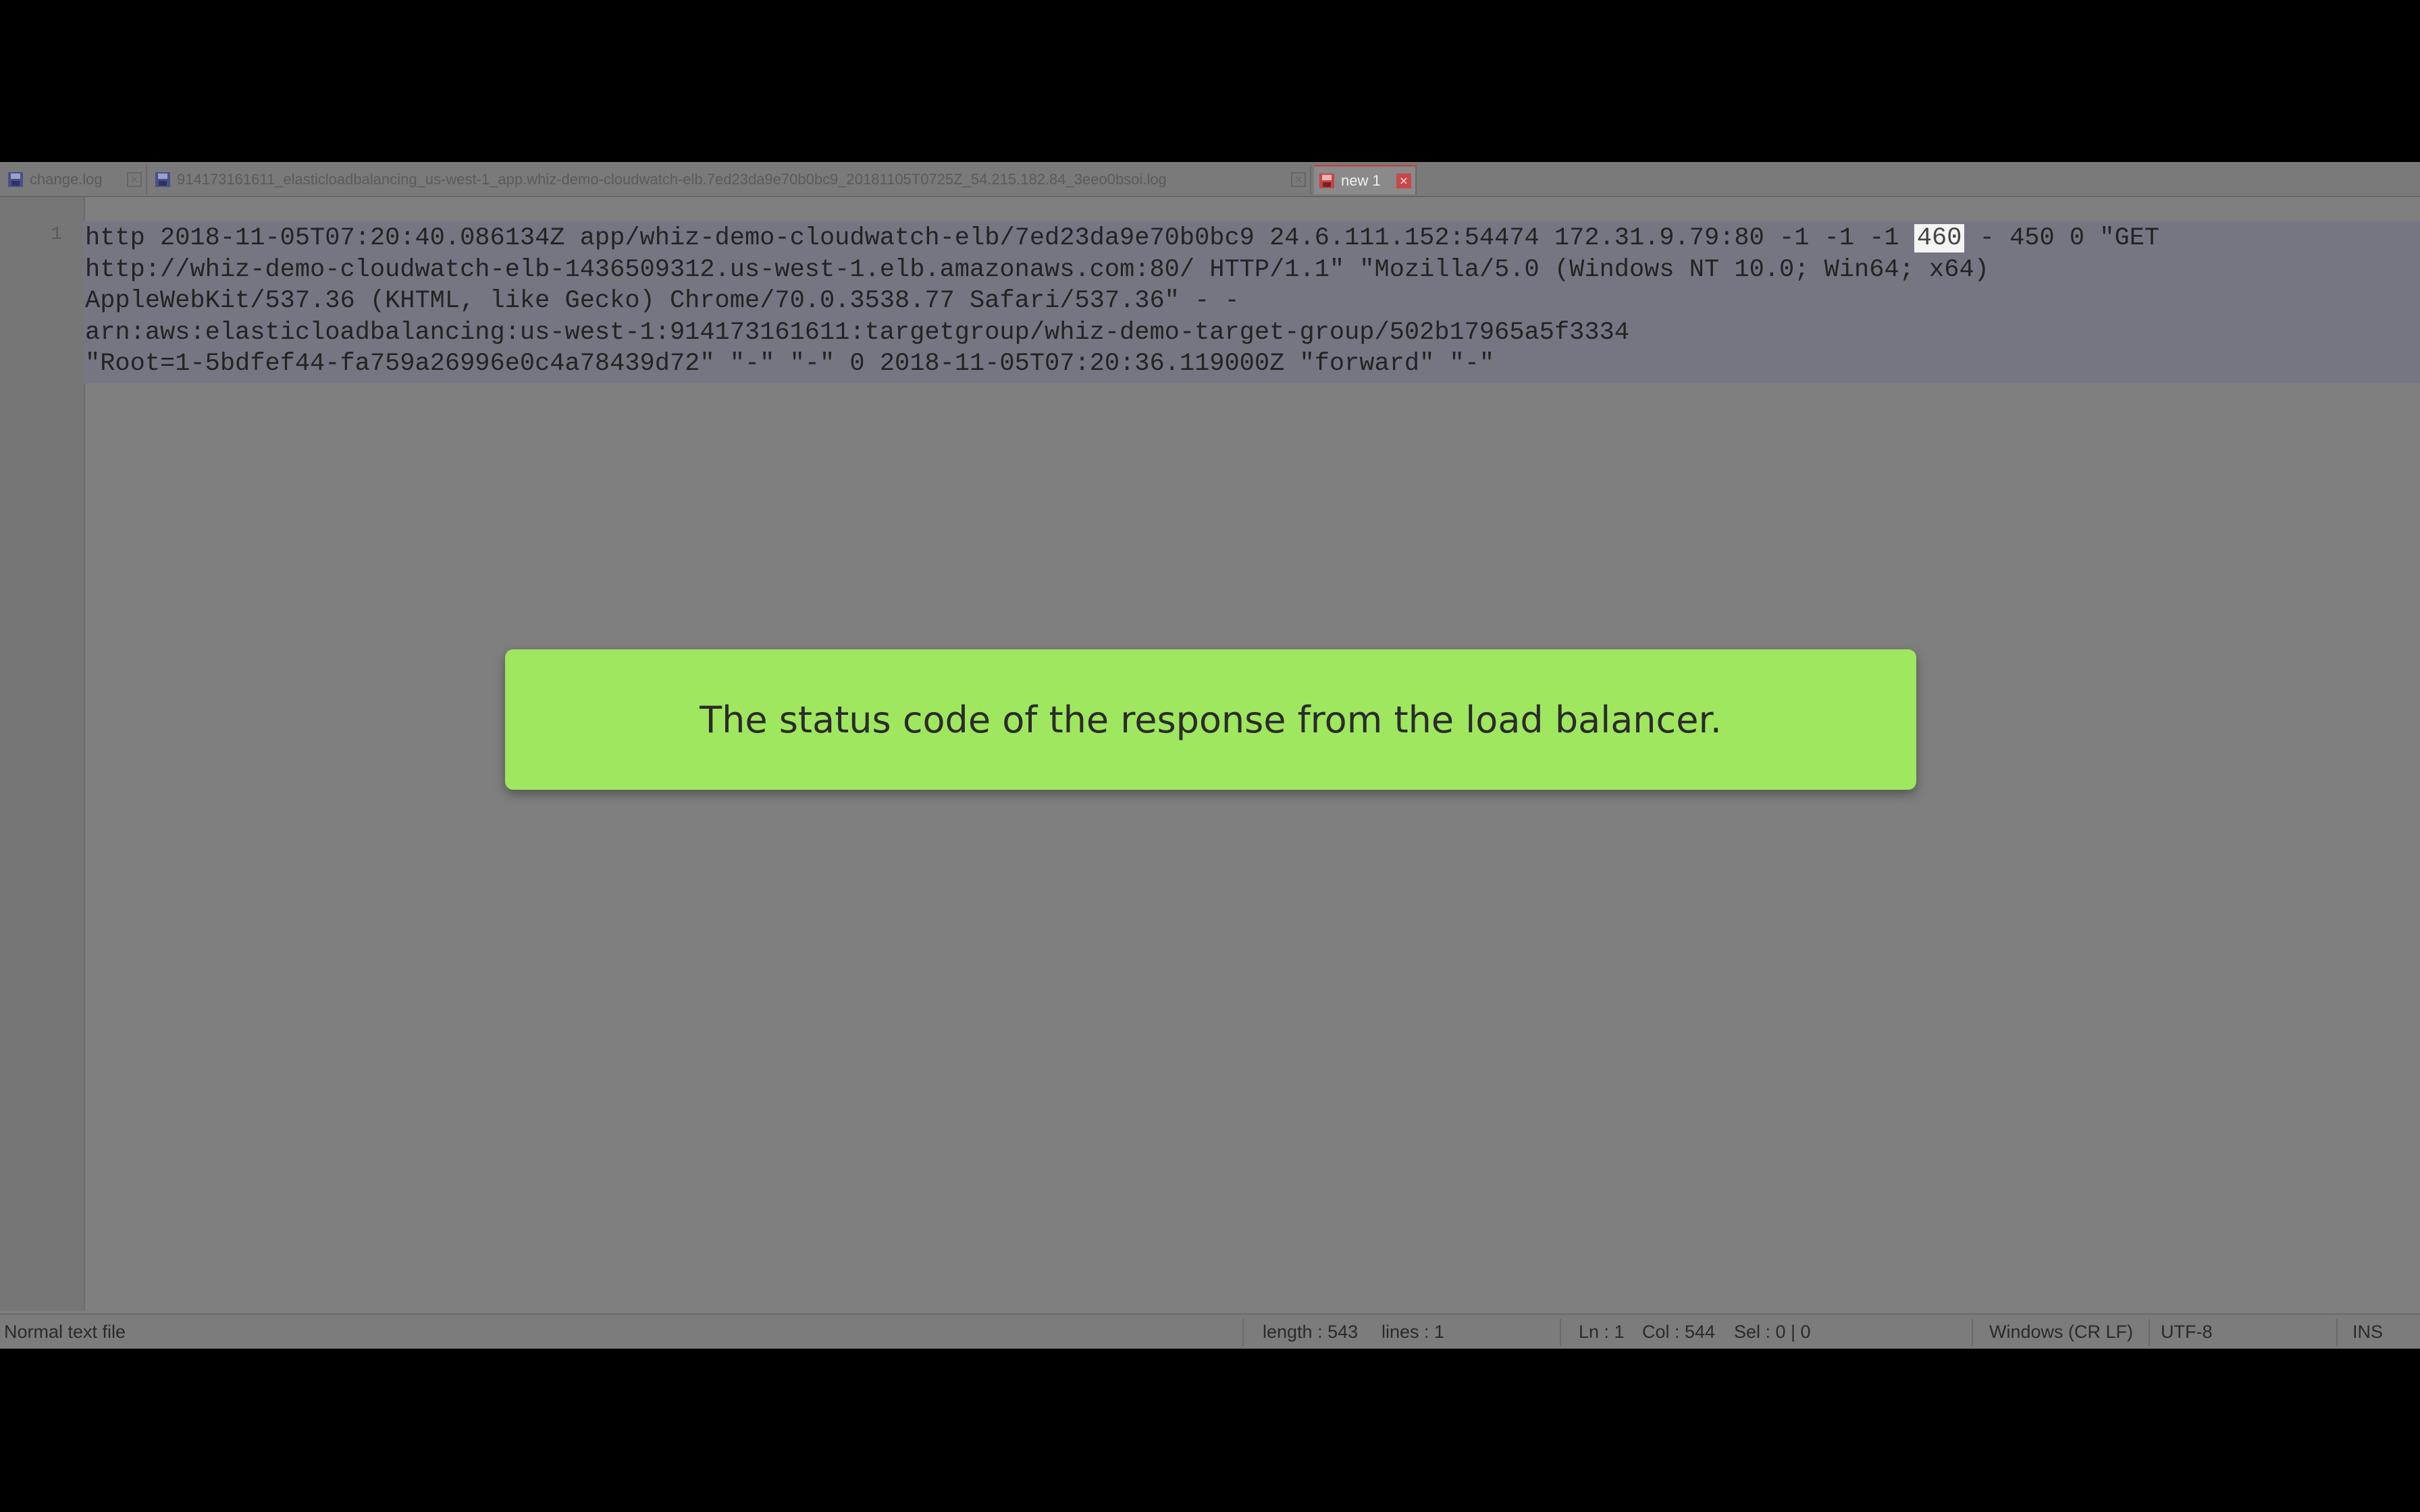 This screenshot has height=1512, width=2420. What do you see at coordinates (1602, 1332) in the screenshot?
I see `status-ln: Ln : 1` at bounding box center [1602, 1332].